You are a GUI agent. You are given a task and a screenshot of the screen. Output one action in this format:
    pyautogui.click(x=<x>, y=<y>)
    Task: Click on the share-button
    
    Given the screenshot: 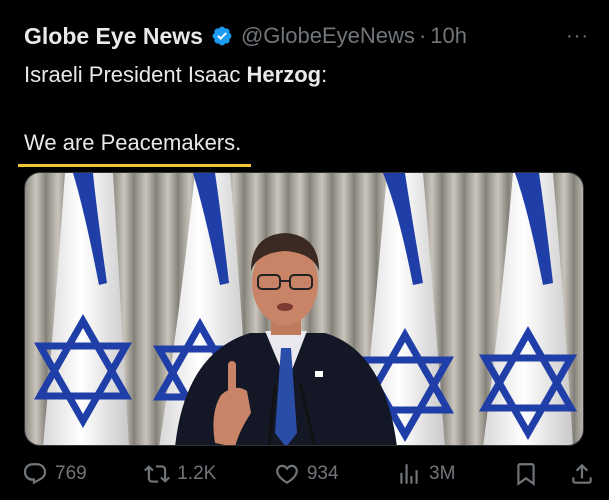 What is the action you would take?
    pyautogui.click(x=582, y=474)
    